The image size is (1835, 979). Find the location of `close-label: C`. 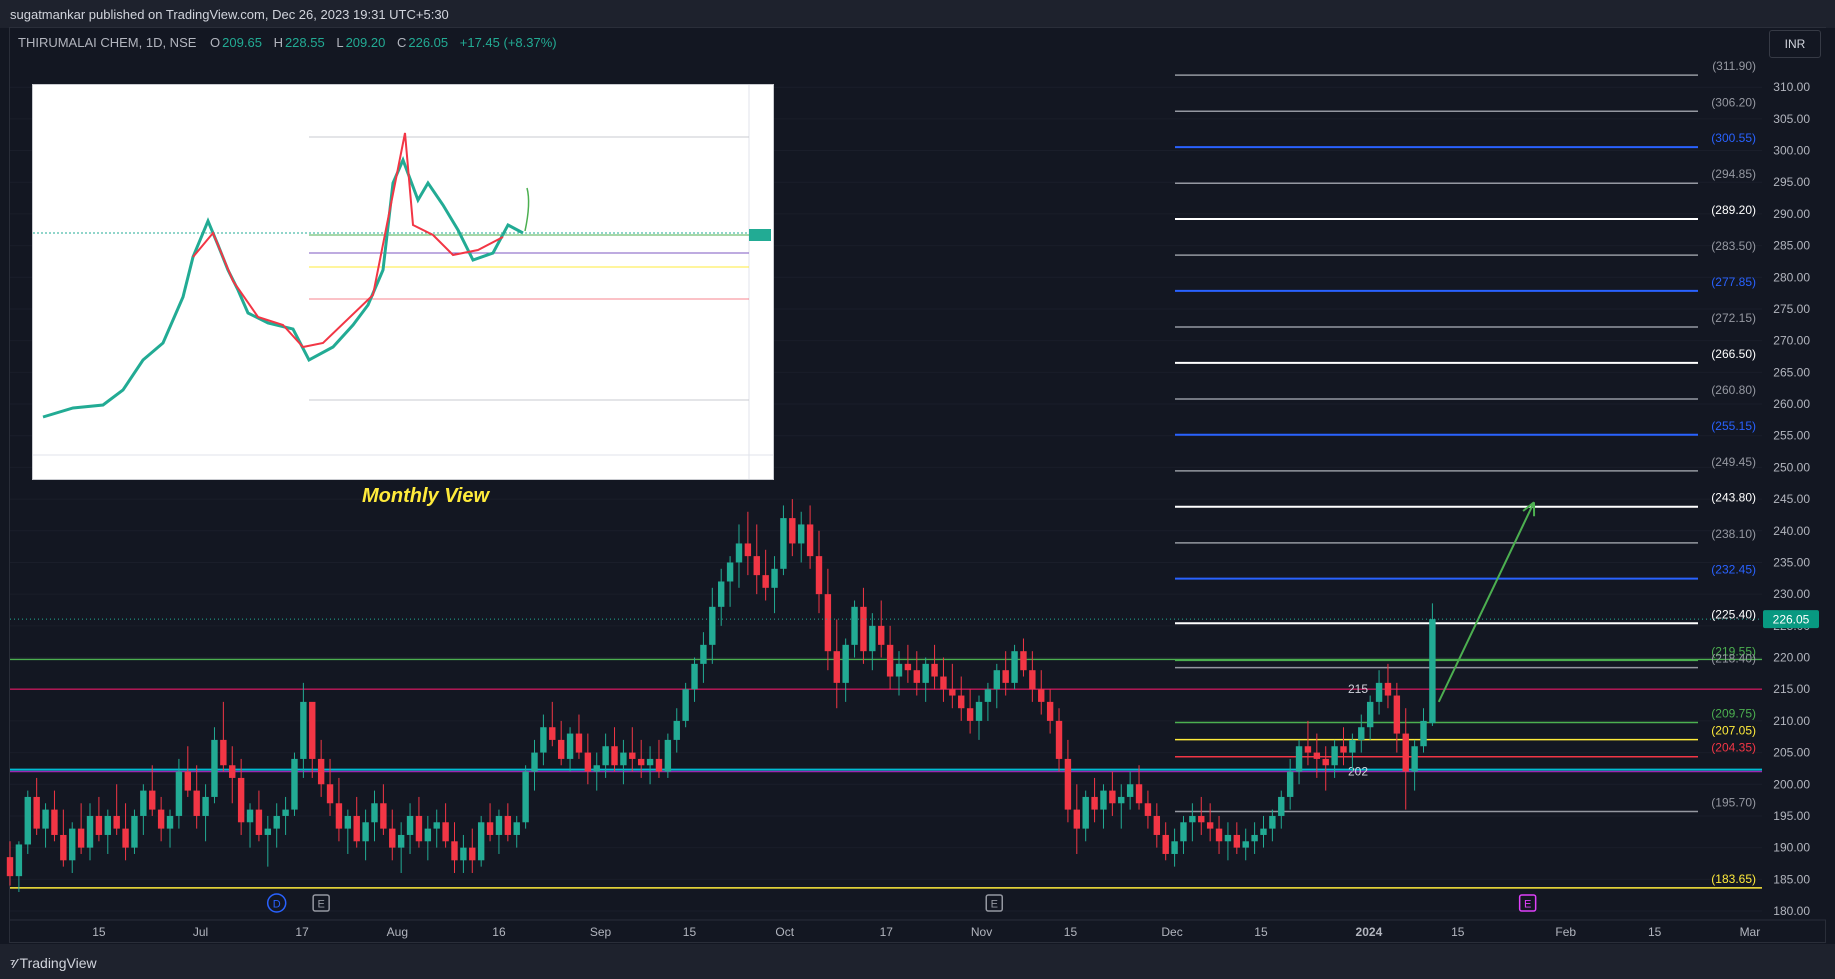

close-label: C is located at coordinates (401, 42).